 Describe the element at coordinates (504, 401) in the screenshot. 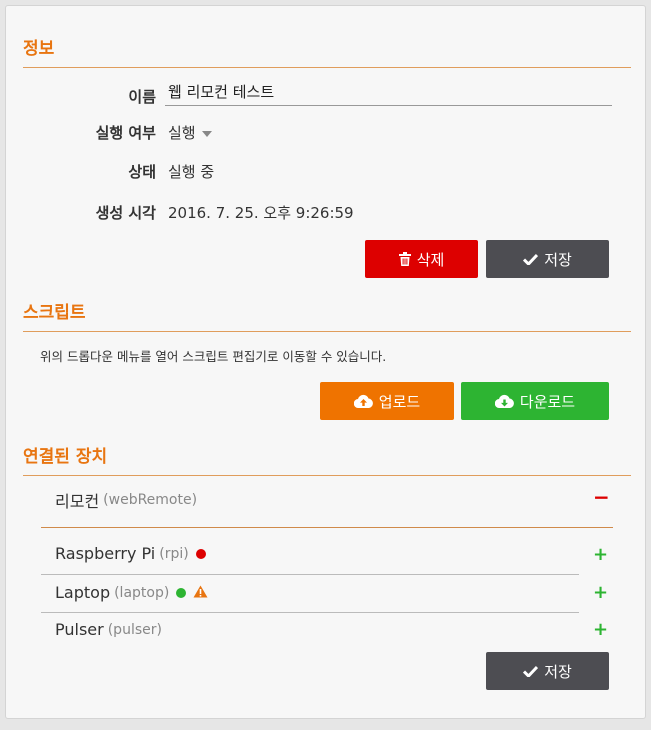

I see `cloud-download-icon` at that location.